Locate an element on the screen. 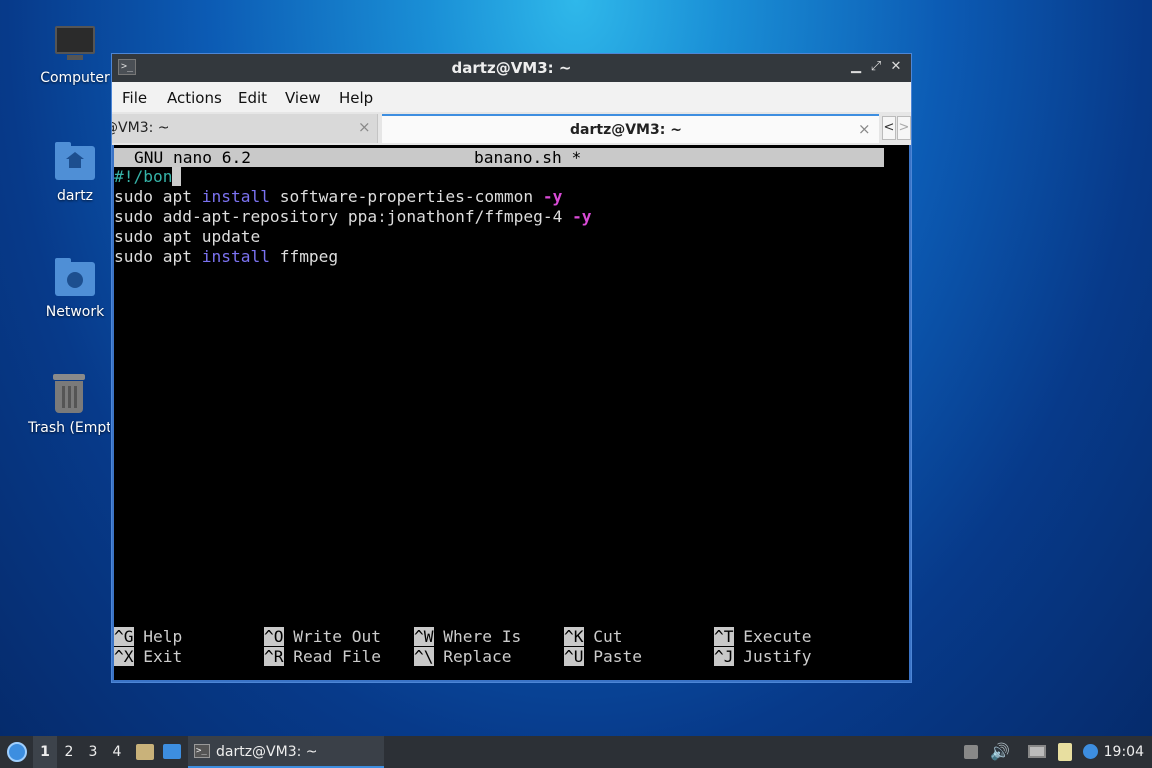  desktop-icon-network: Network is located at coordinates (75, 288).